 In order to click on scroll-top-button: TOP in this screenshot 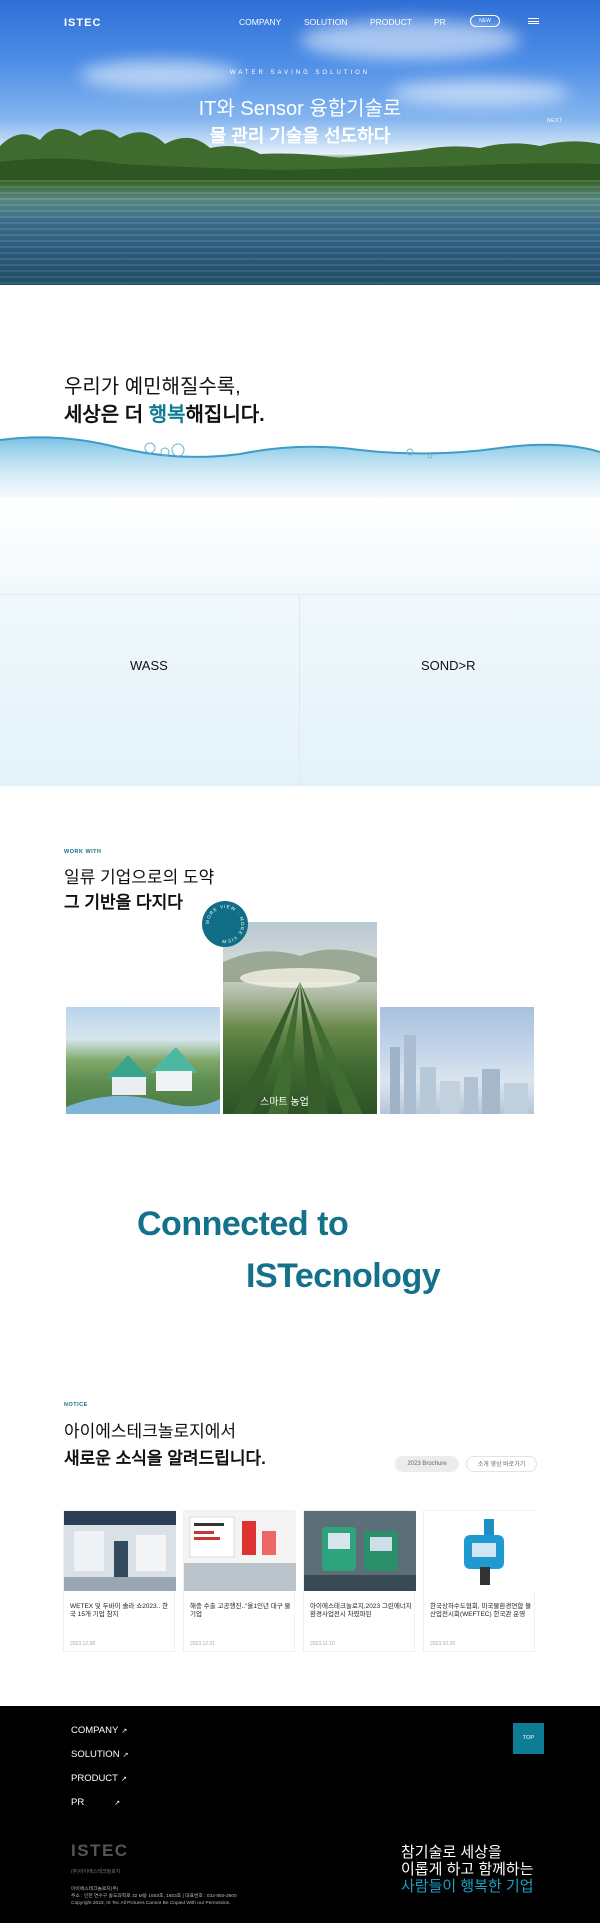, I will do `click(528, 1738)`.